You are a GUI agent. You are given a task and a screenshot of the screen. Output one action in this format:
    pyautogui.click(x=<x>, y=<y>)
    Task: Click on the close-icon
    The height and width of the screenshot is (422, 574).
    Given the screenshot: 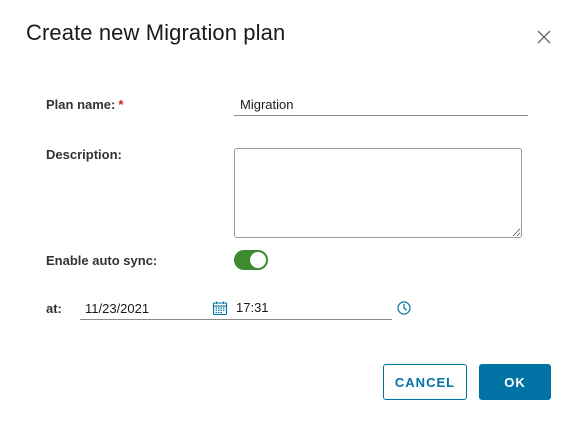 What is the action you would take?
    pyautogui.click(x=544, y=37)
    